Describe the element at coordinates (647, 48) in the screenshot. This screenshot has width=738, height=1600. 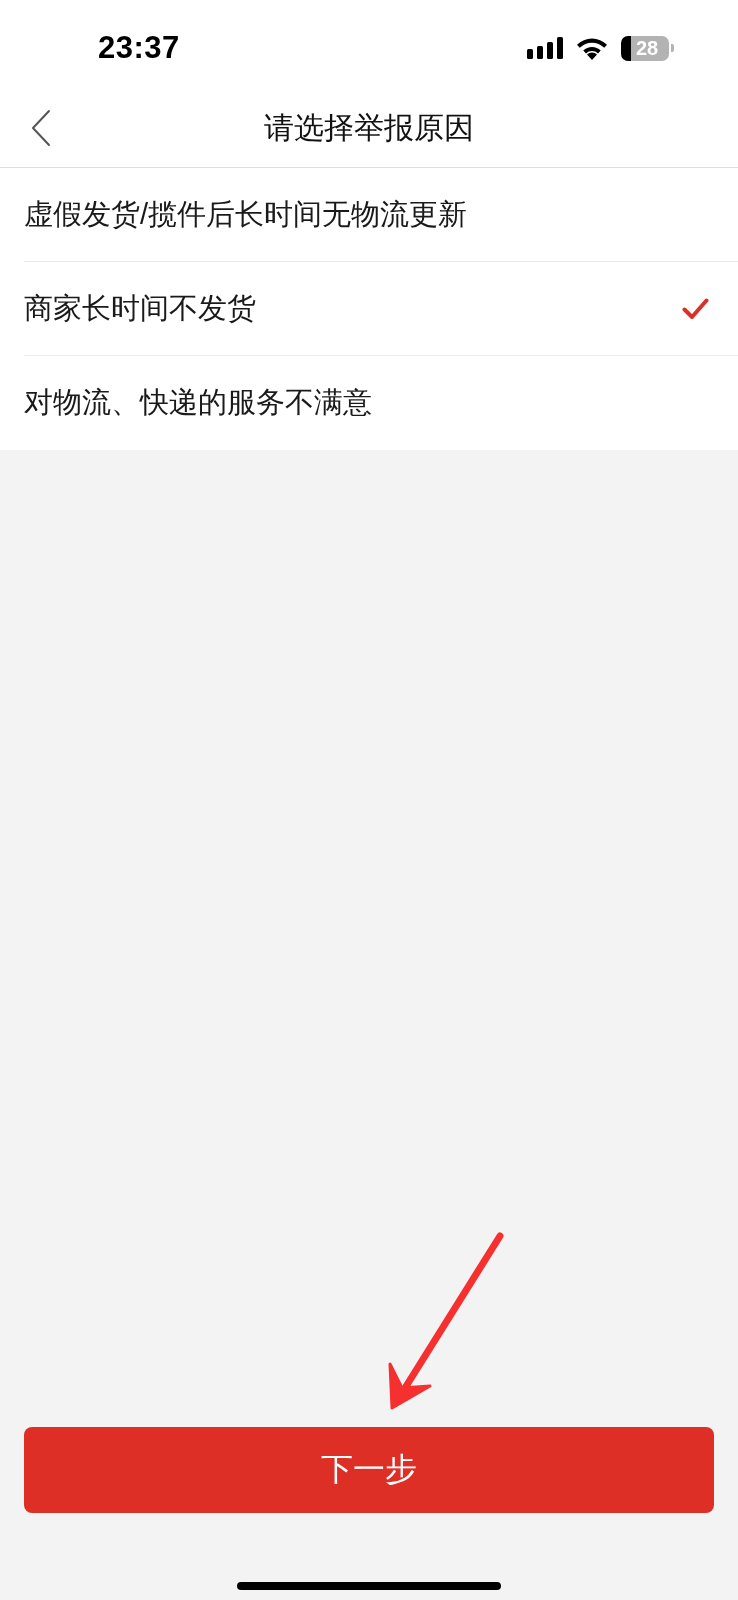
I see `battery-indicator: 28` at that location.